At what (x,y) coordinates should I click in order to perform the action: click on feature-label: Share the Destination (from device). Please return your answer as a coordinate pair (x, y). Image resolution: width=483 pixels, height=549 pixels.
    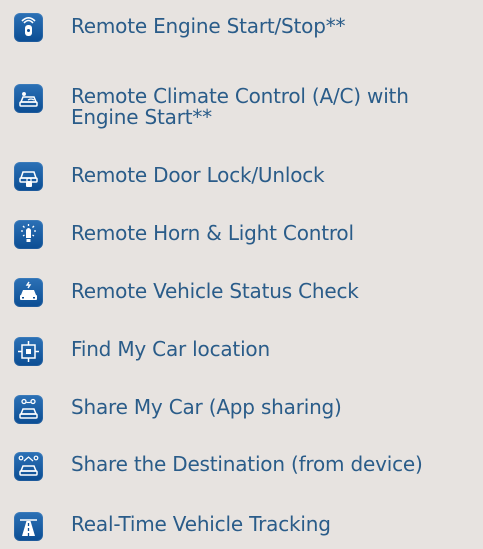
    Looking at the image, I should click on (247, 464).